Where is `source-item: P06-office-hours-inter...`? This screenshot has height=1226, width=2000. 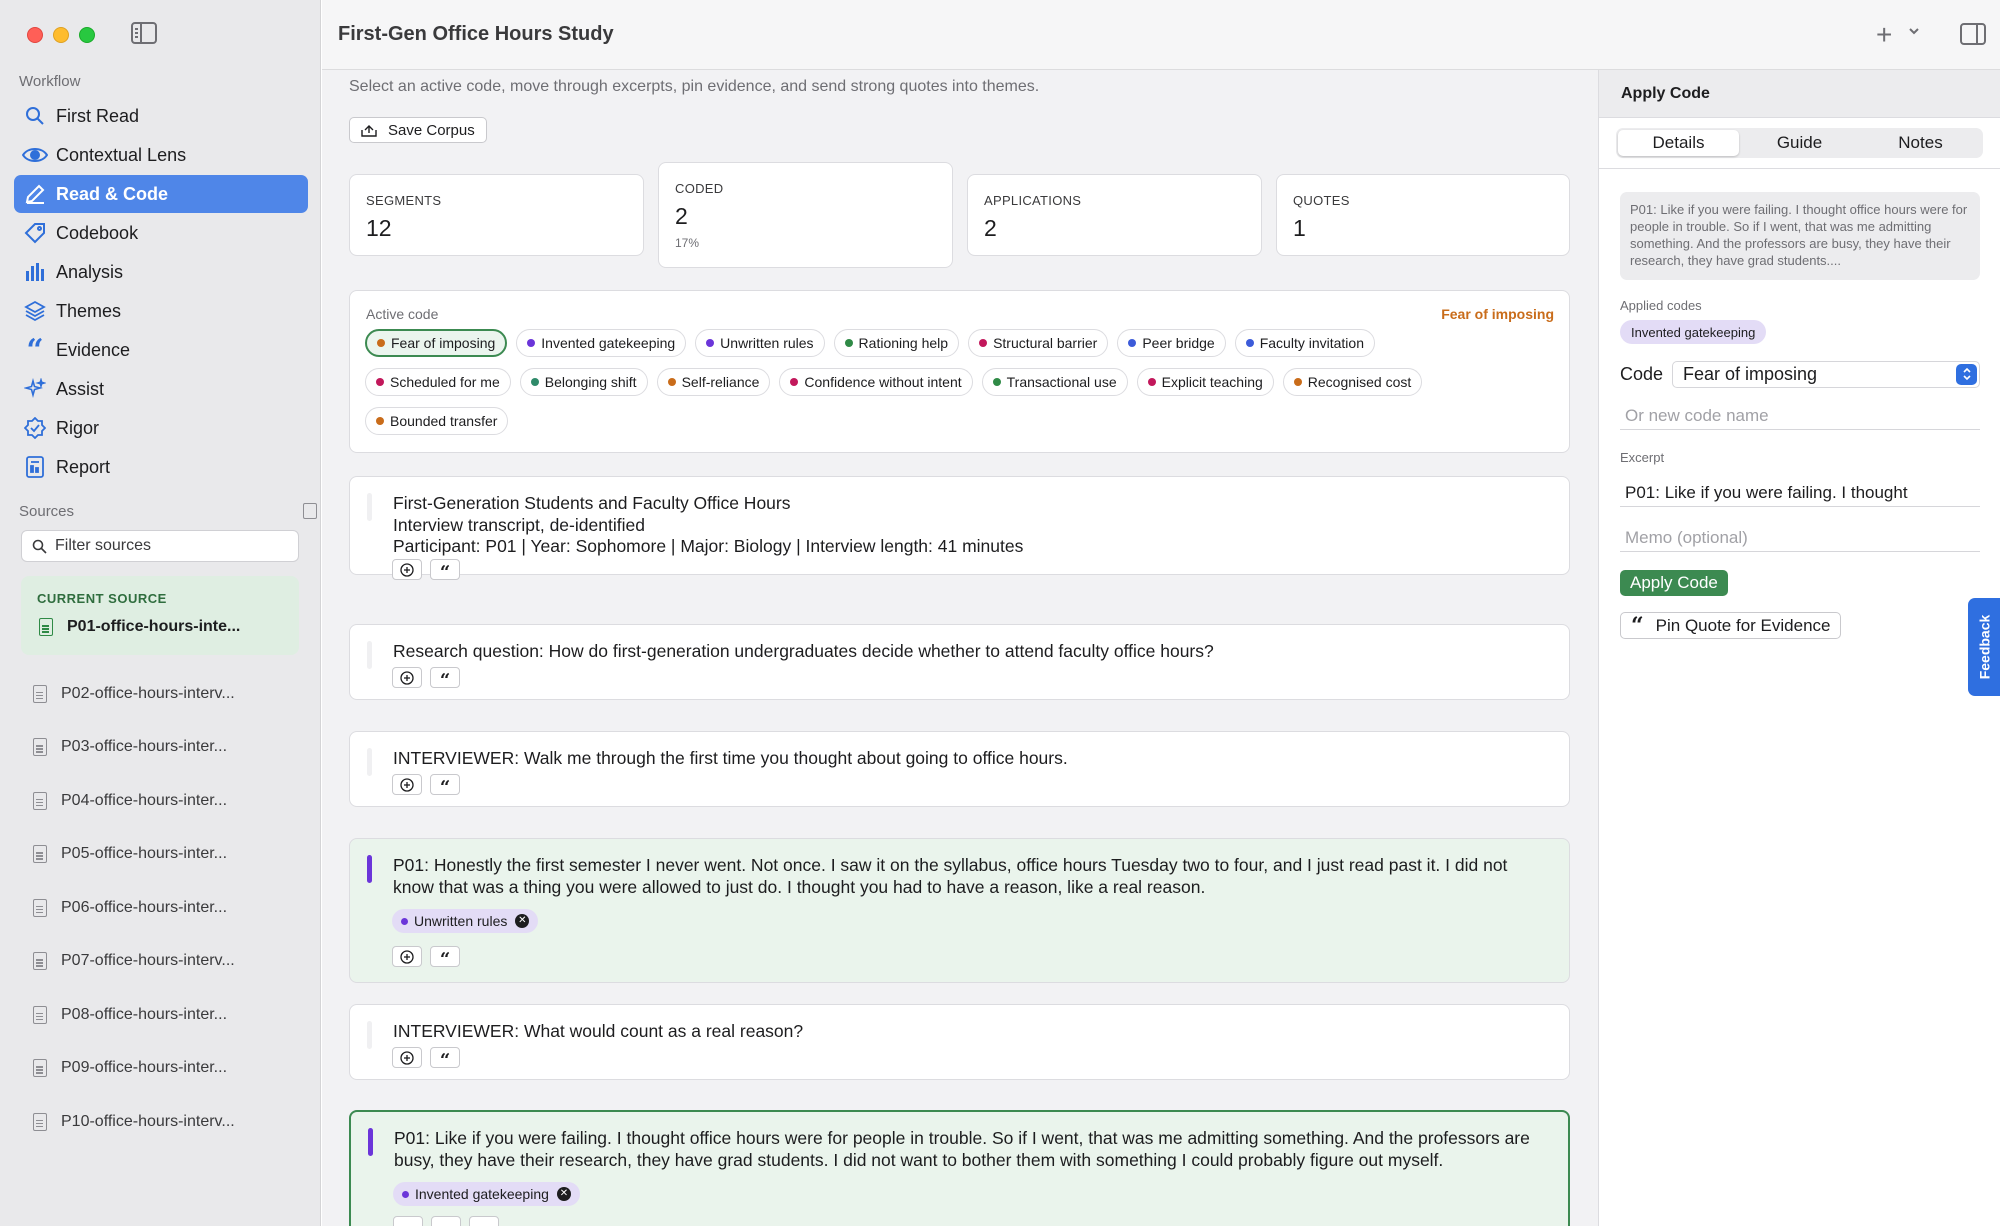
source-item: P06-office-hours-inter... is located at coordinates (168, 908).